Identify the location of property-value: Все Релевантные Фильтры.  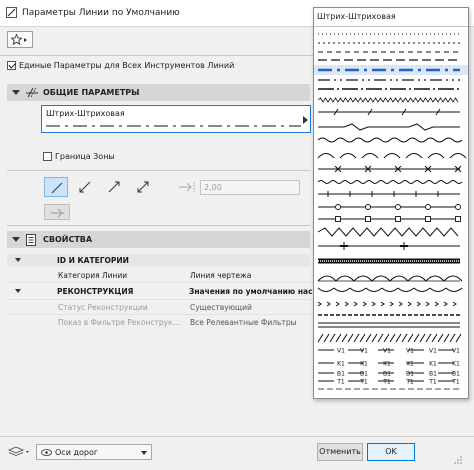
(243, 322).